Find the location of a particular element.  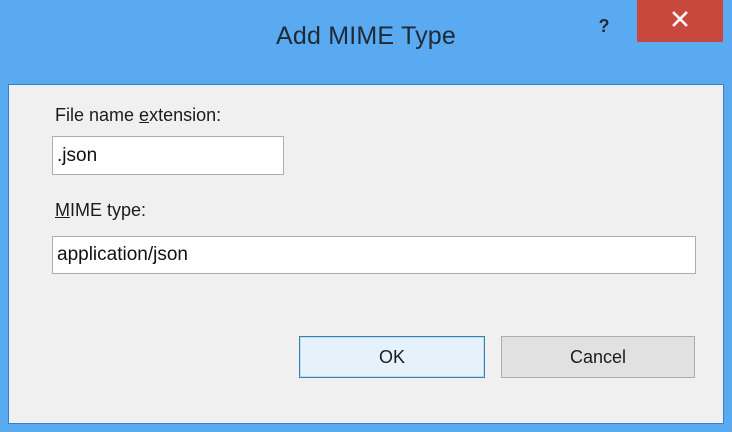

extension-label: File name extension: is located at coordinates (138, 115).